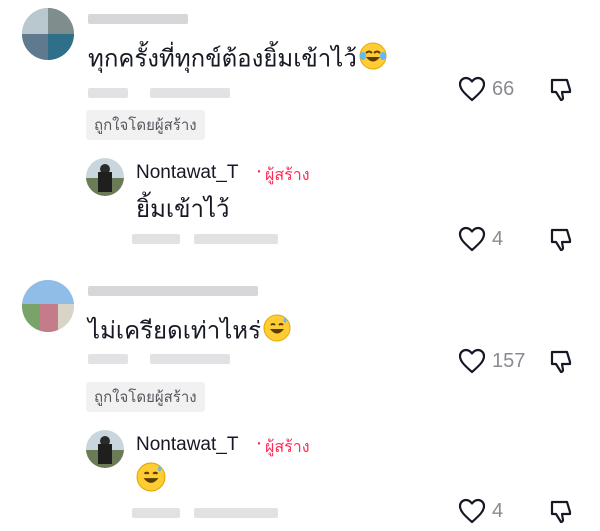 The image size is (600, 531). I want to click on comment-text-content: ทุกครั้งที่ทุกข์ต้องยิ้มเข้าไว้, so click(222, 58).